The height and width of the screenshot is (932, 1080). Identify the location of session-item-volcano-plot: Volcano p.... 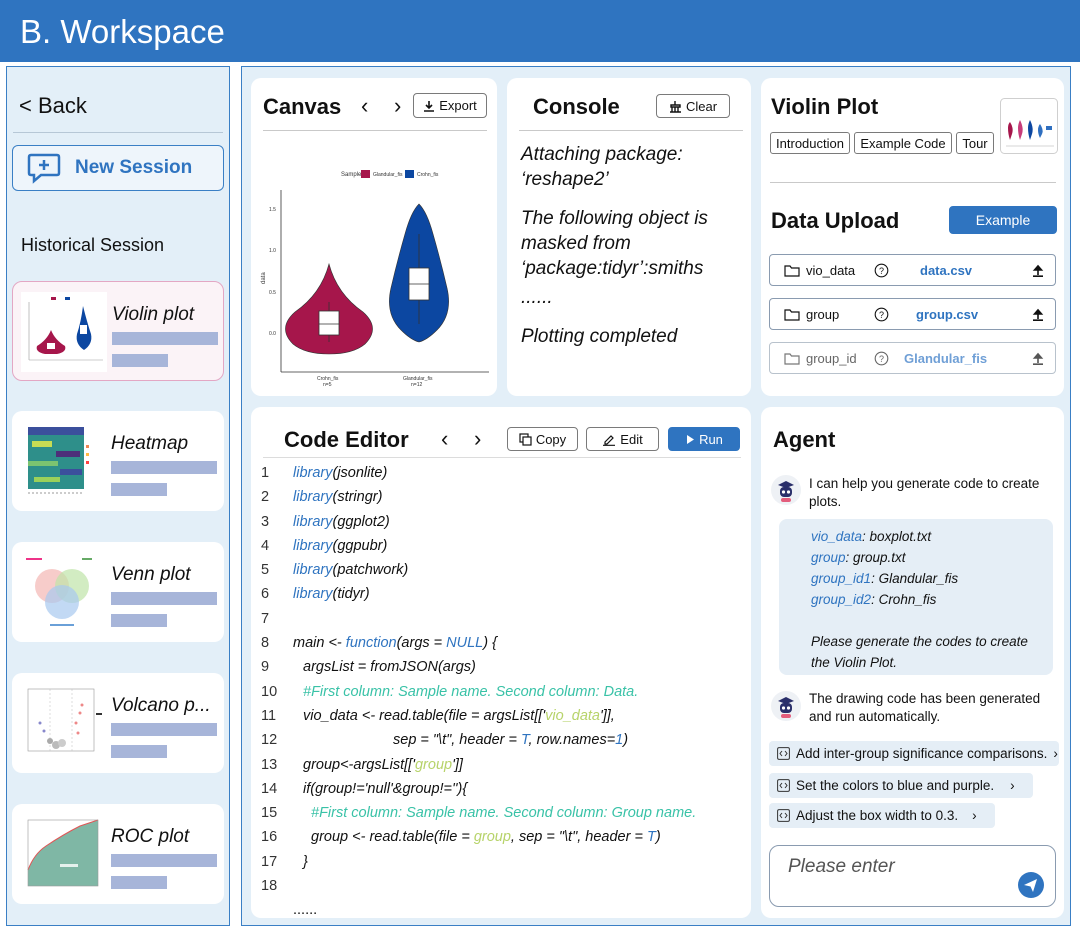
(118, 723).